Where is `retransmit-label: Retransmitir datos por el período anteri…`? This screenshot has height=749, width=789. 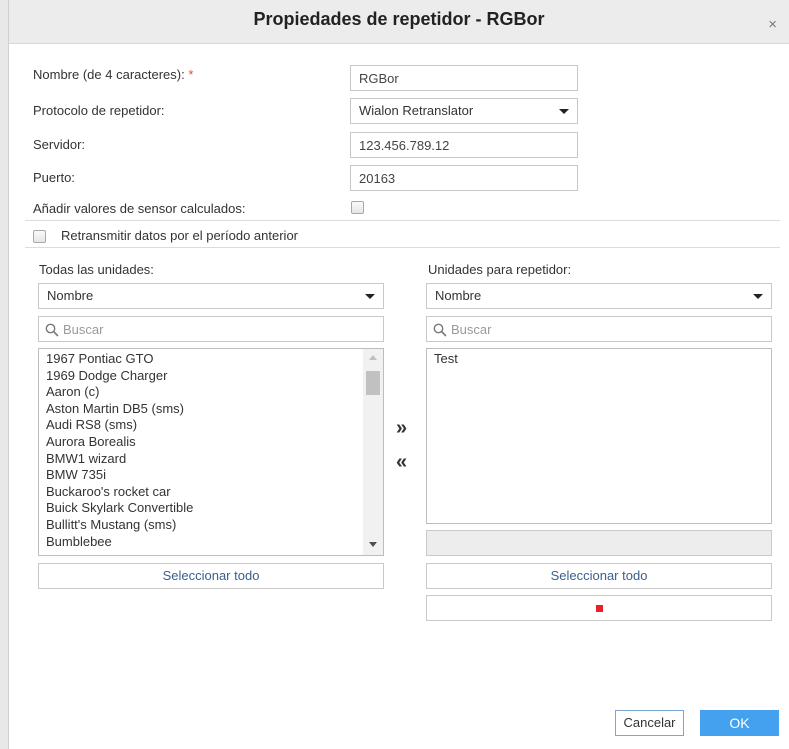 retransmit-label: Retransmitir datos por el período anteri… is located at coordinates (180, 235).